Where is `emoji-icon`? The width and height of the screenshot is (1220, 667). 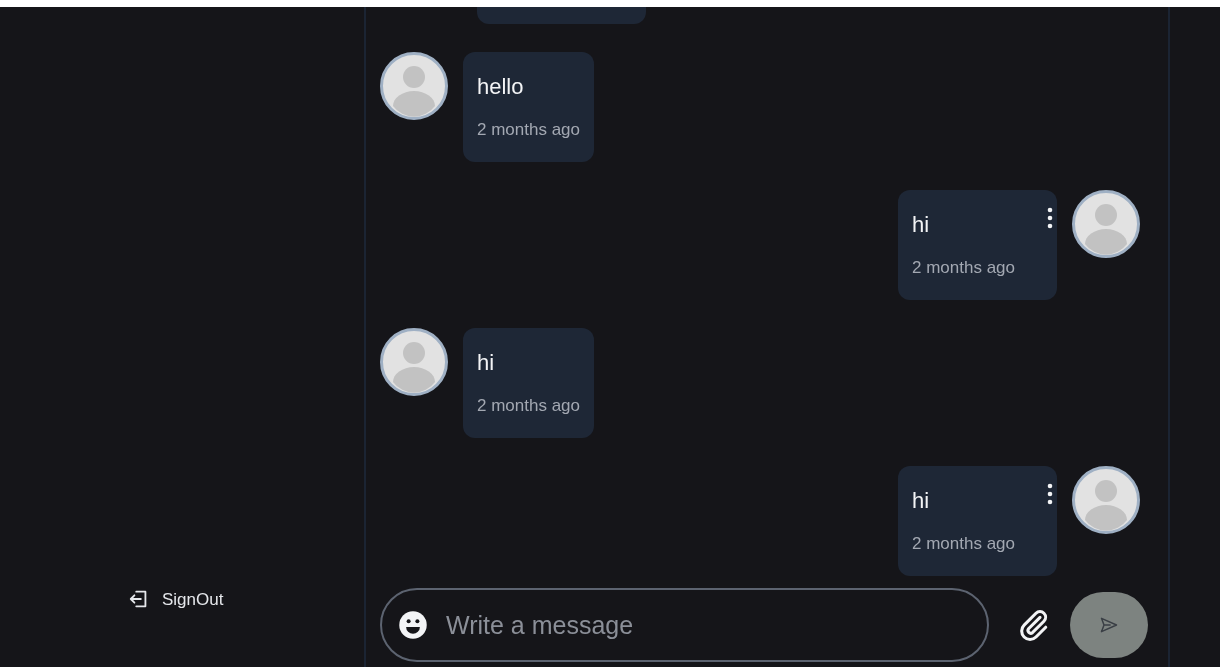 emoji-icon is located at coordinates (413, 625).